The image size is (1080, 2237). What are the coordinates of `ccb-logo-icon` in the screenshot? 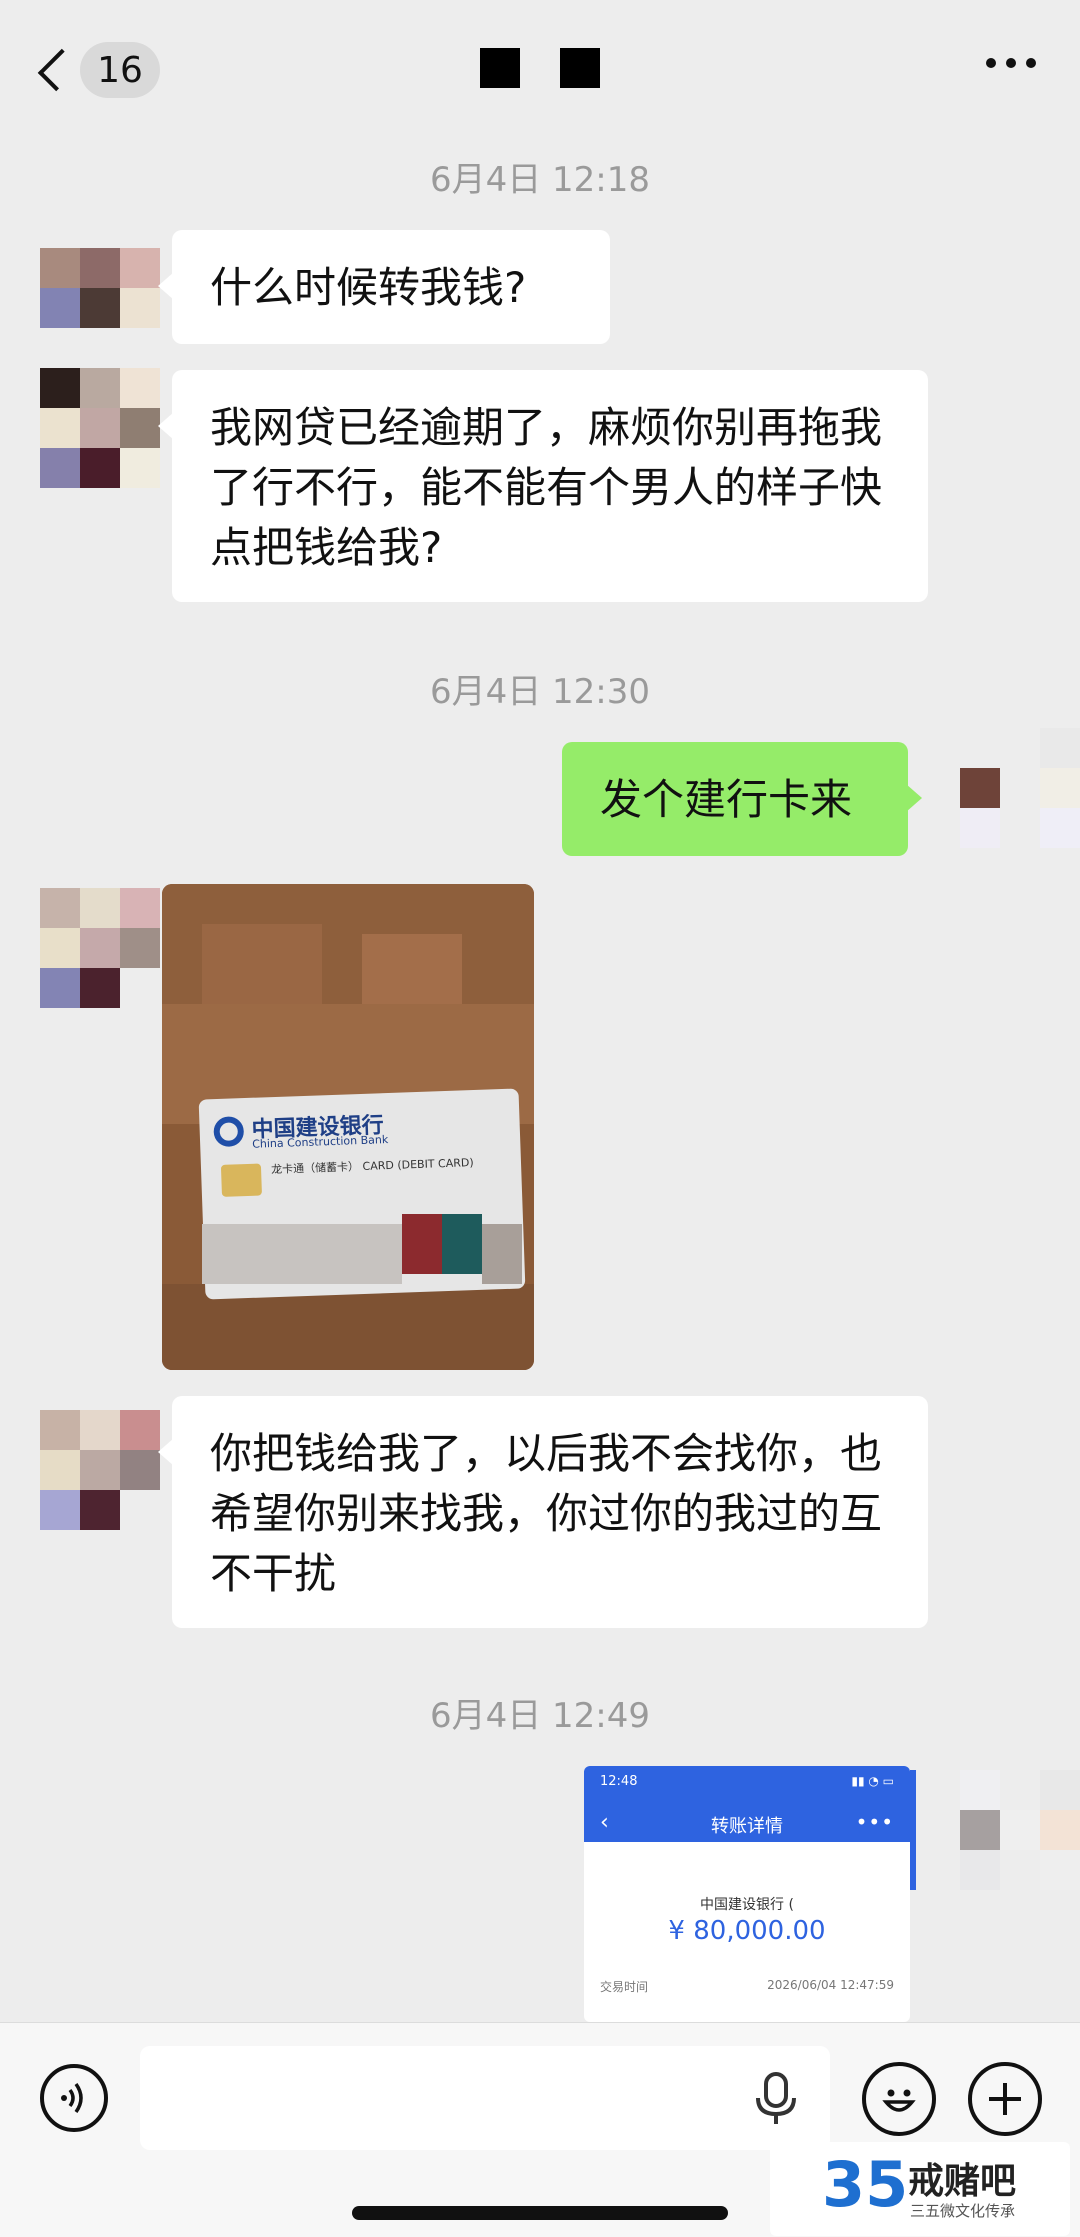 It's located at (229, 1132).